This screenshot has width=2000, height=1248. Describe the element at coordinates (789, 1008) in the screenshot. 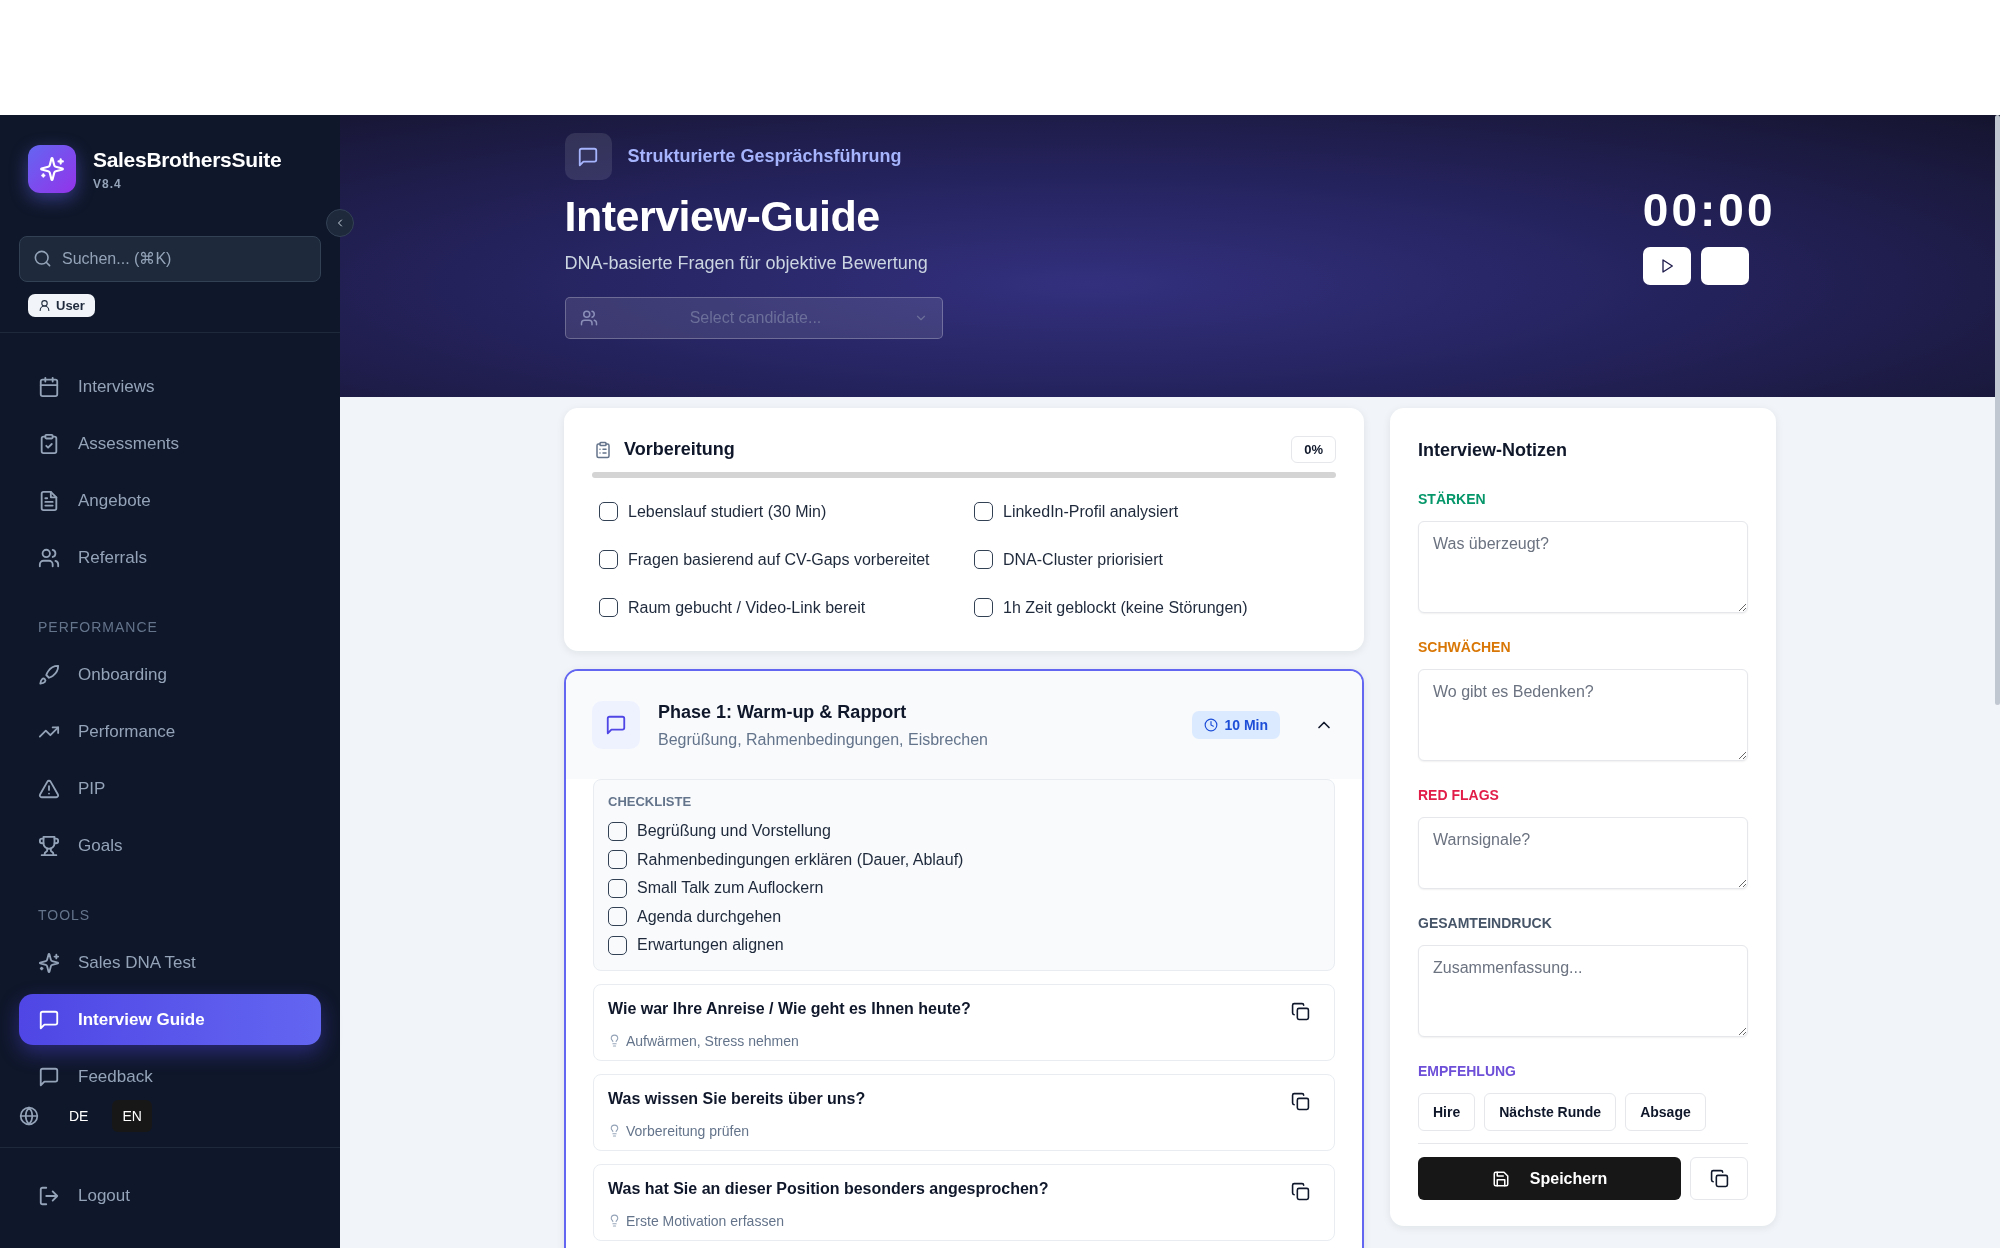

I see `question-text: Wie war Ihre Anreise / Wie geht es Ihnen heute?` at that location.